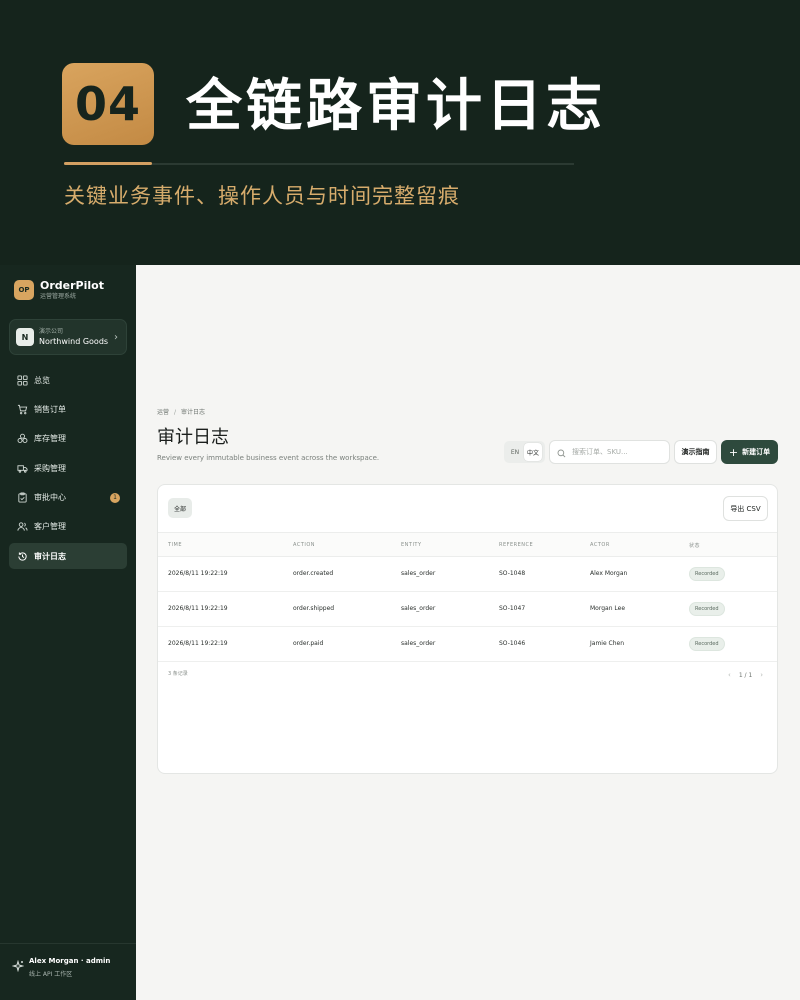 Image resolution: width=800 pixels, height=1000 pixels. What do you see at coordinates (308, 643) in the screenshot?
I see `cell-action: order.paid` at bounding box center [308, 643].